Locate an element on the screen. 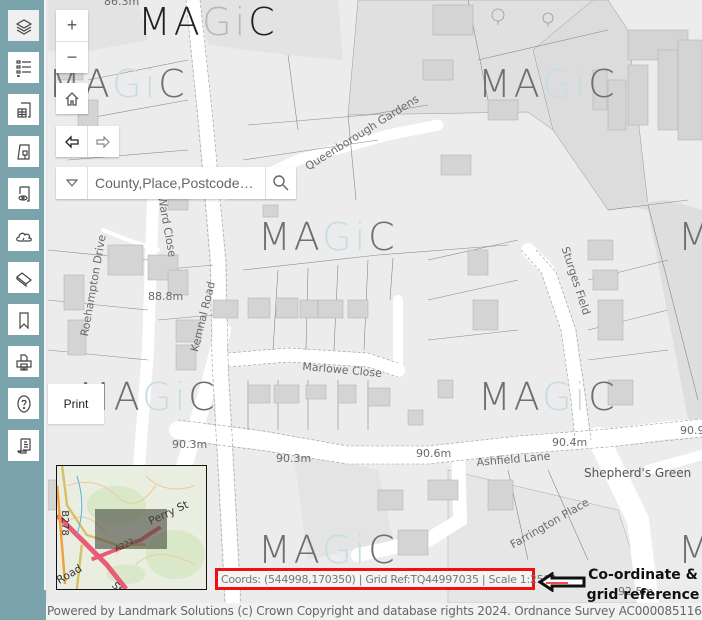 Image resolution: width=702 pixels, height=620 pixels. sidebar-divider is located at coordinates (45, 295).